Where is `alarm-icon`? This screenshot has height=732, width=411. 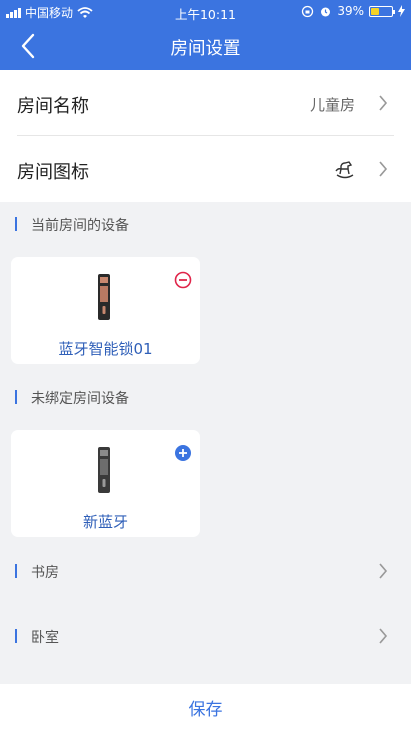
alarm-icon is located at coordinates (326, 11).